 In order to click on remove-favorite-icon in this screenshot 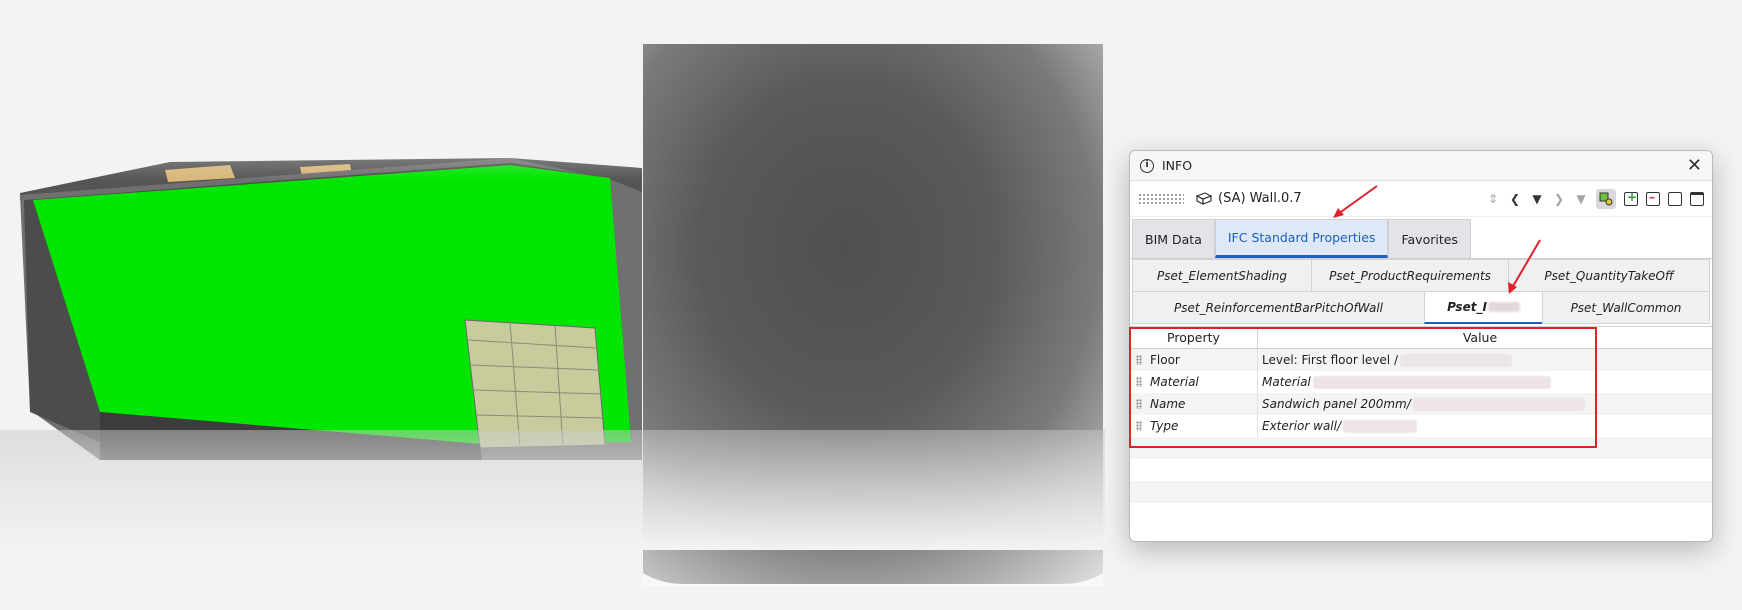, I will do `click(1653, 198)`.